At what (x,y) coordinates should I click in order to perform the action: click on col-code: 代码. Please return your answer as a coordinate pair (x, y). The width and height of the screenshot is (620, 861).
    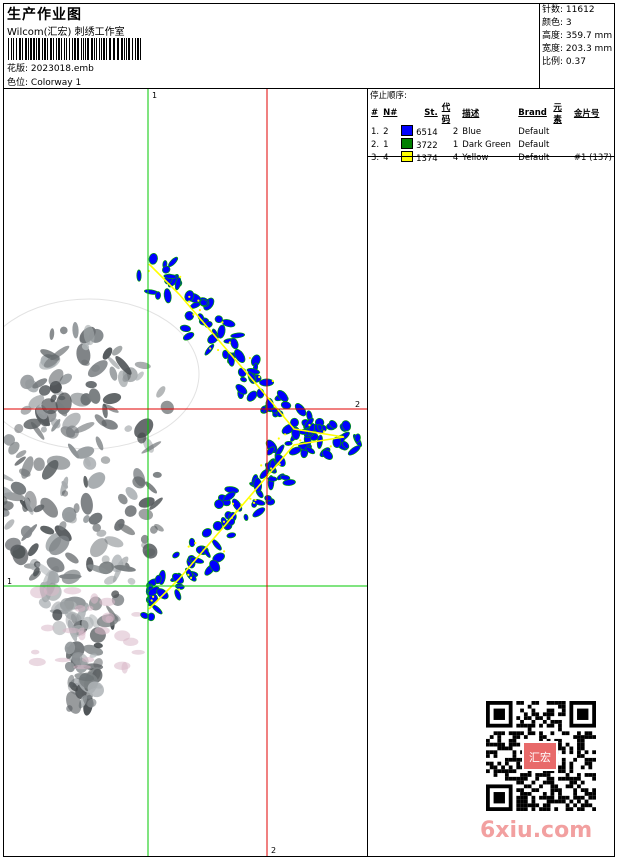
    Looking at the image, I should click on (446, 114).